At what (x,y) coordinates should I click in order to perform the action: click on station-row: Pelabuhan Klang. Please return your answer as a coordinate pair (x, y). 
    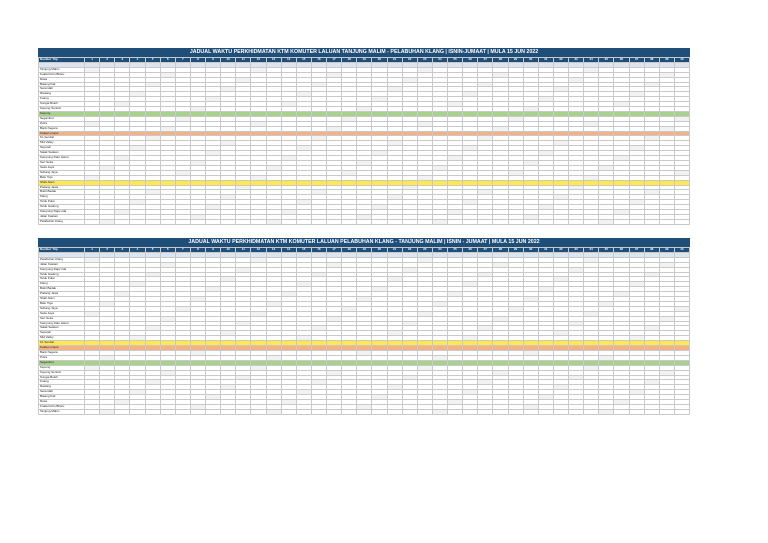
    Looking at the image, I should click on (364, 221).